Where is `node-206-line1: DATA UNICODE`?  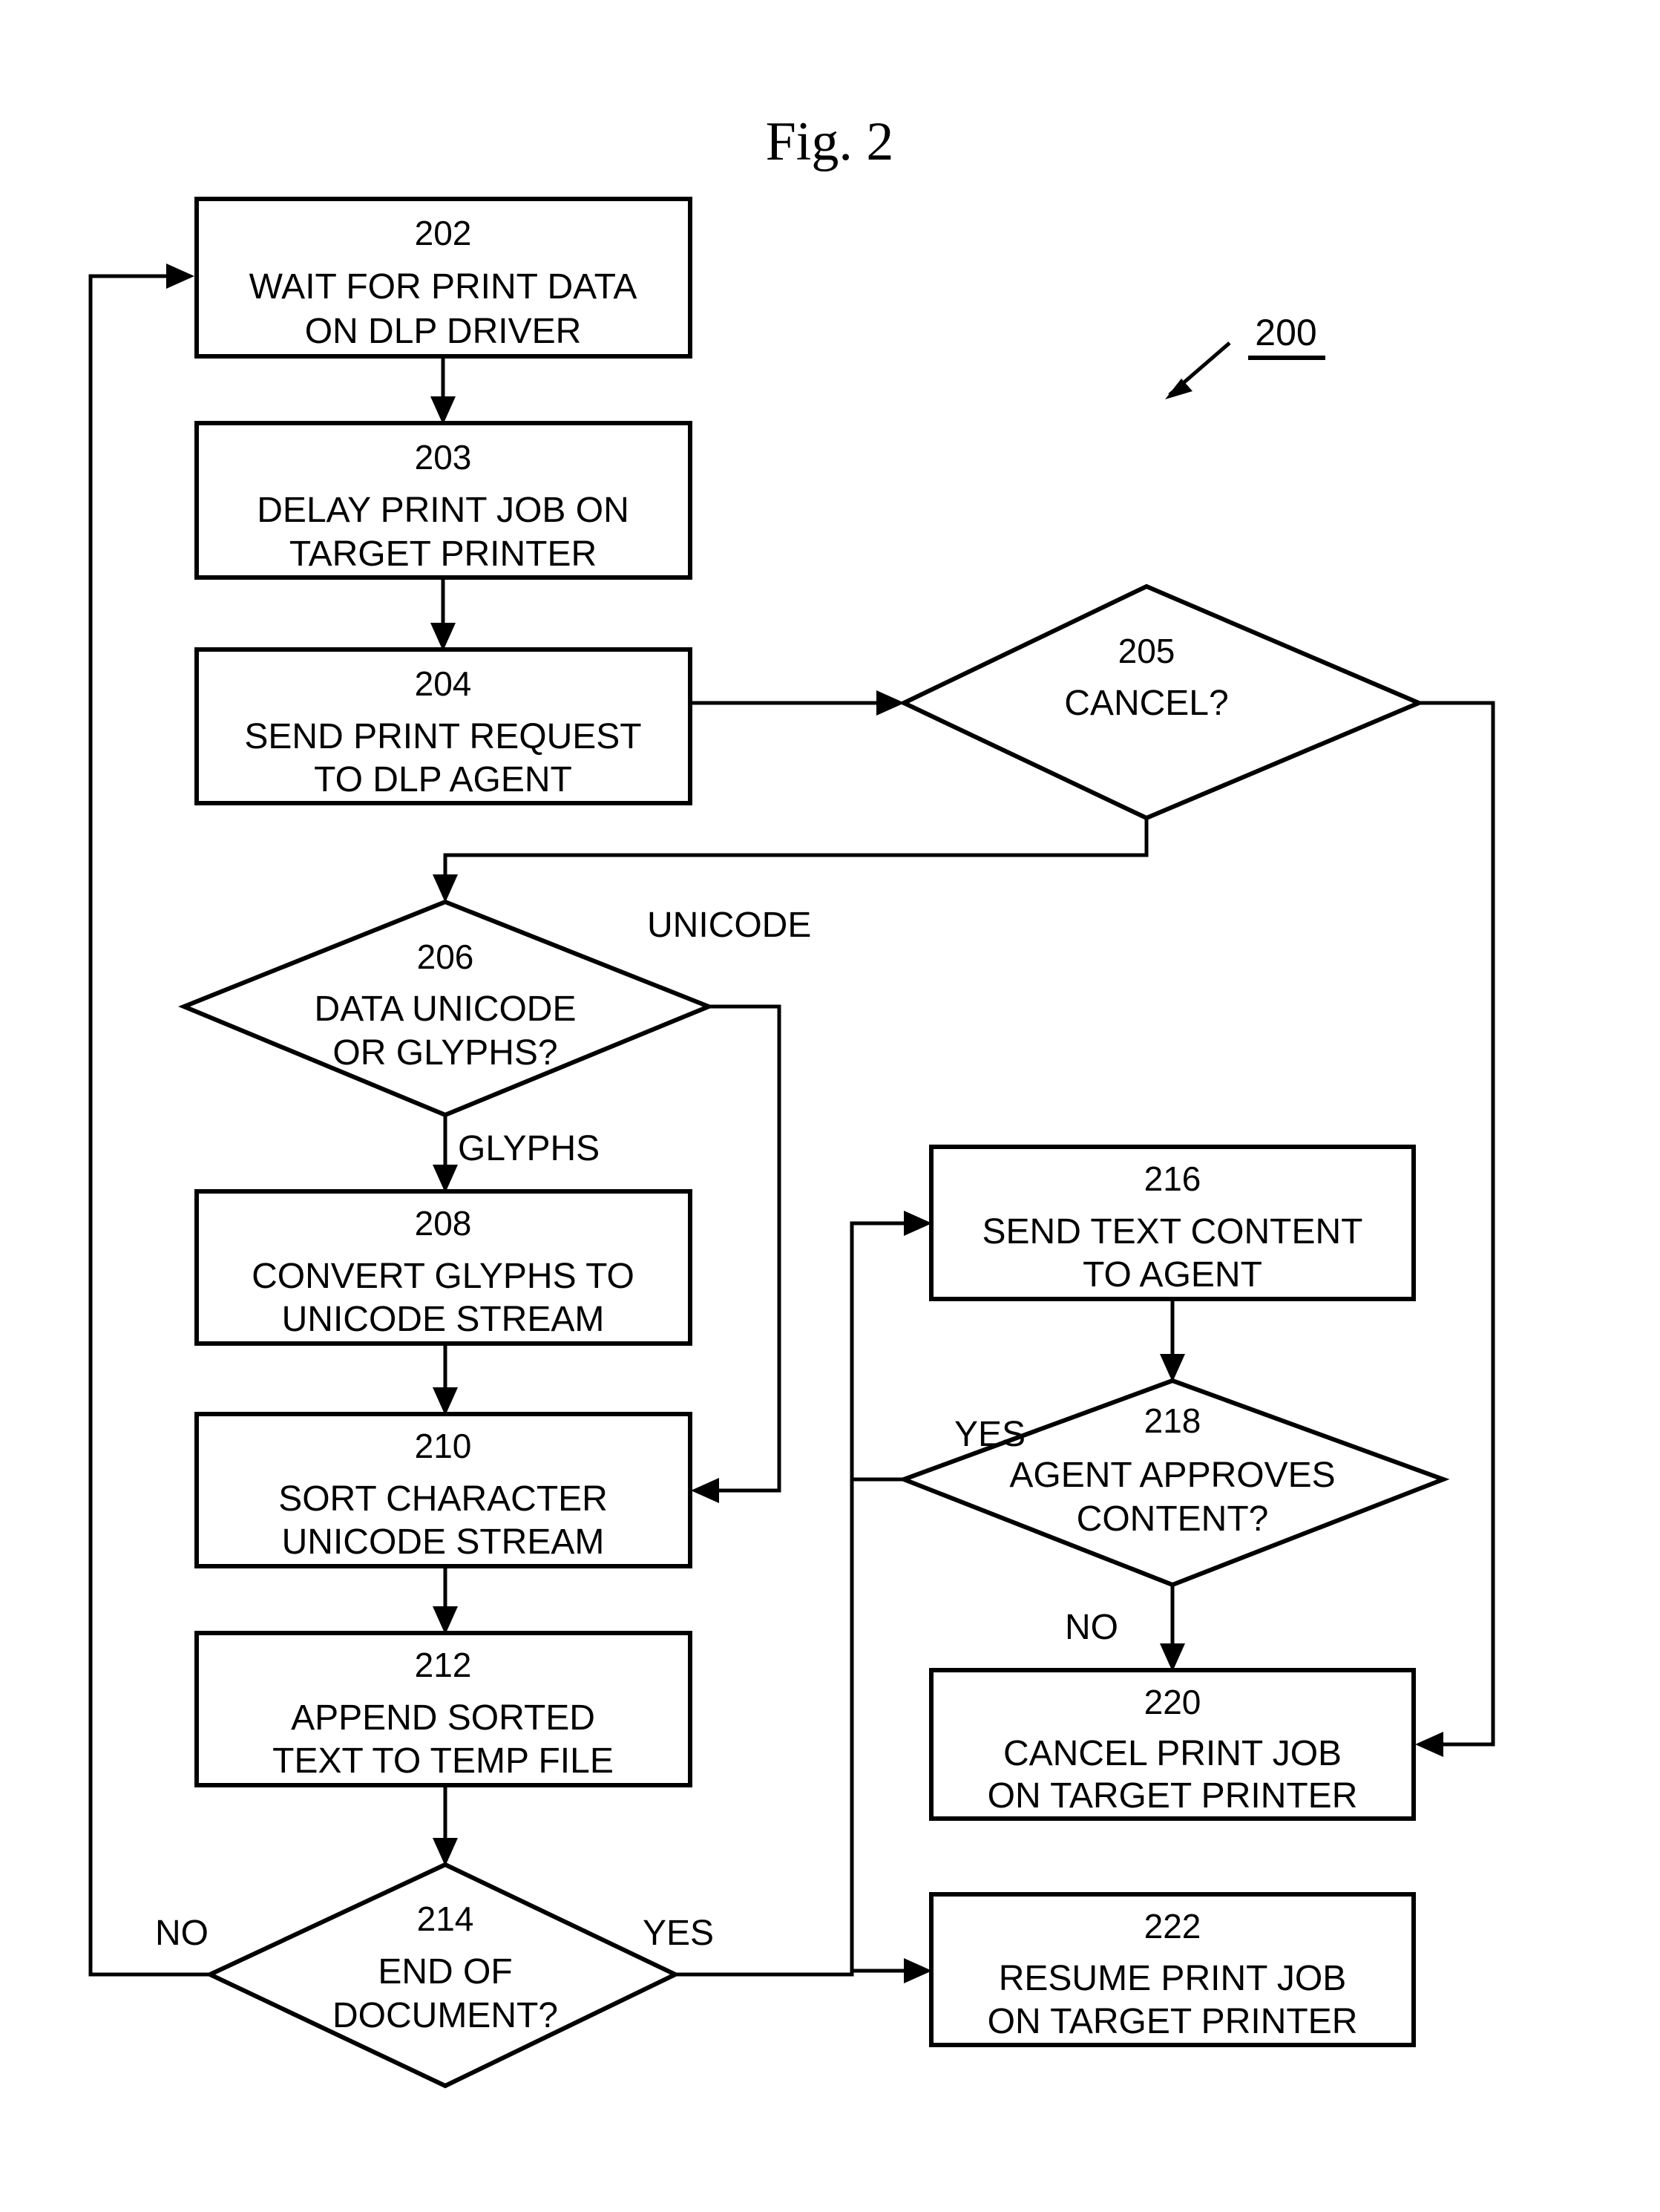 node-206-line1: DATA UNICODE is located at coordinates (446, 1009).